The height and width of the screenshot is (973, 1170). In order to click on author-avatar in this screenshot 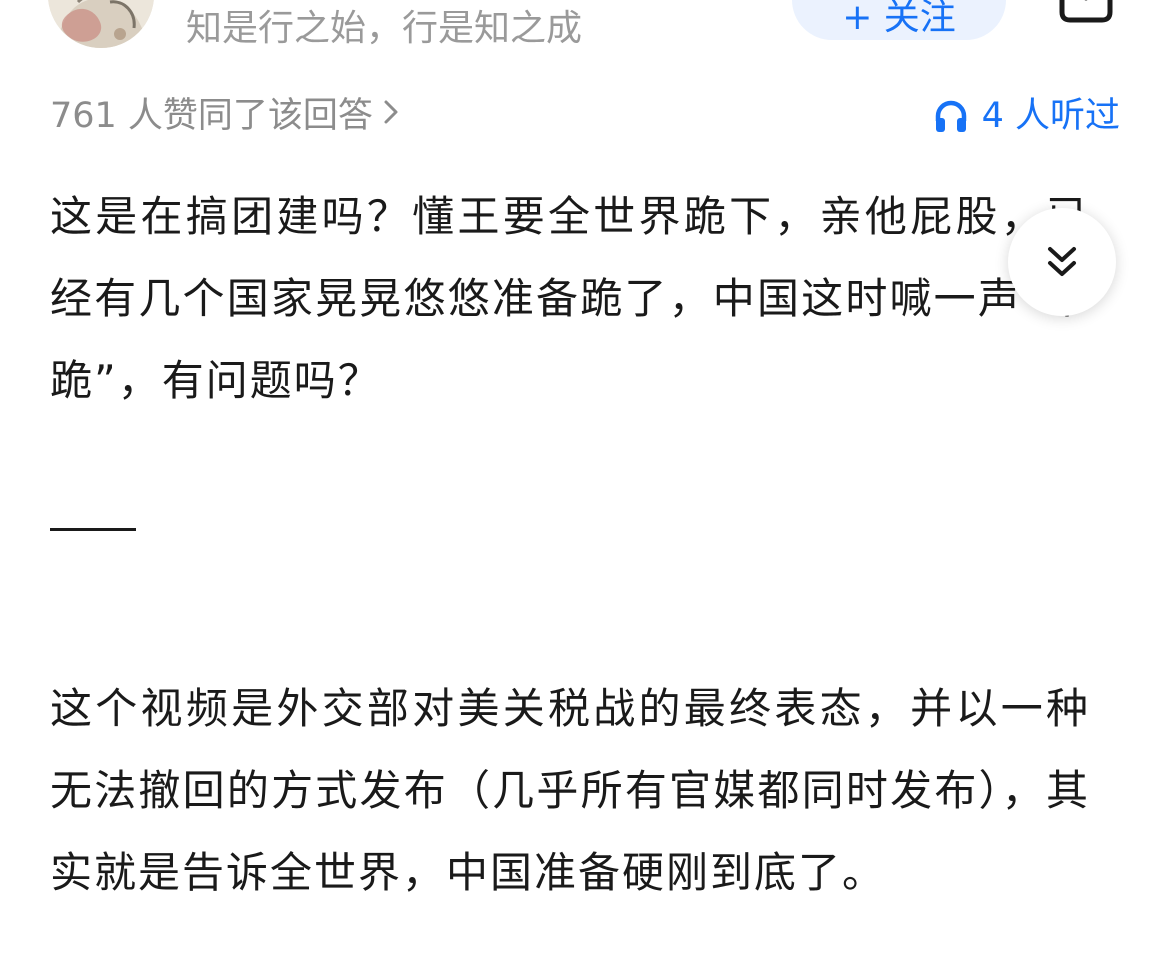, I will do `click(101, 24)`.